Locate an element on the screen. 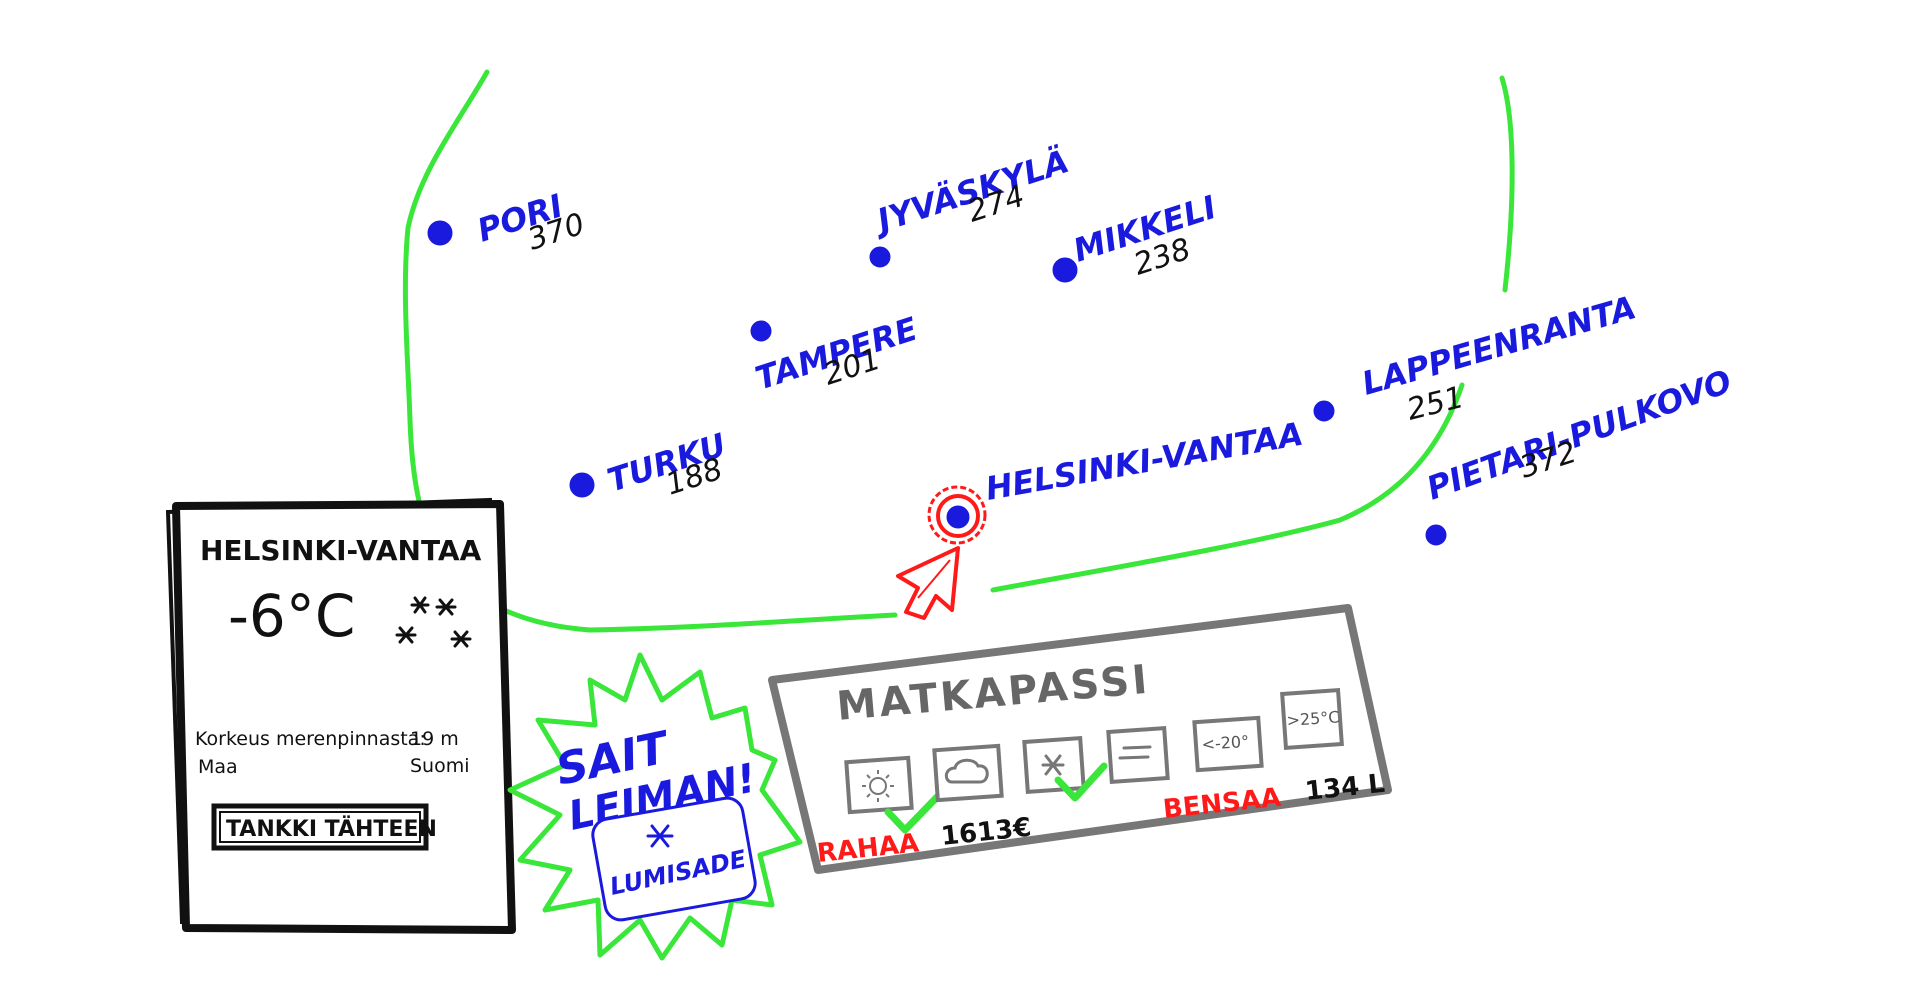 Image resolution: width=1920 pixels, height=988 pixels. city-lappeenranta: LAPPEENRANTA 251 is located at coordinates (1476, 358).